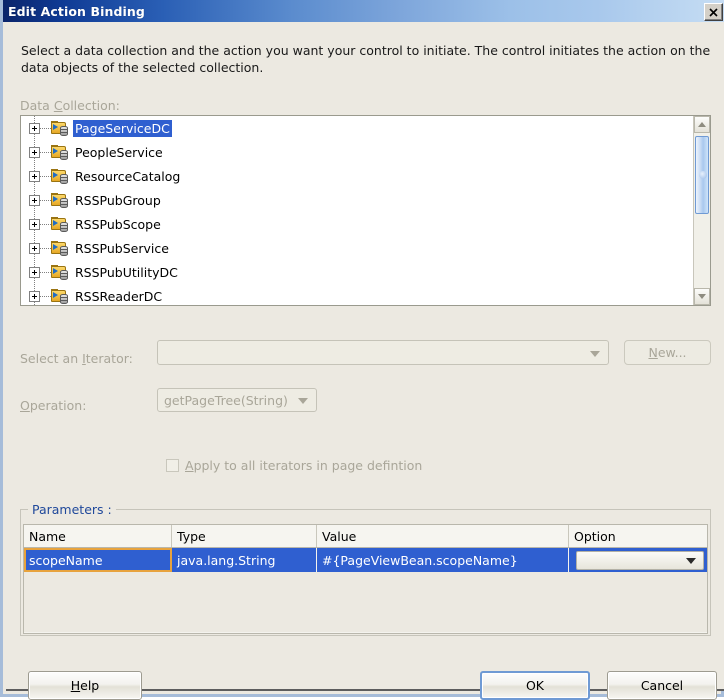 The image size is (724, 700). I want to click on tree-item-rsspubgroup: RSSPubGroup, so click(357, 200).